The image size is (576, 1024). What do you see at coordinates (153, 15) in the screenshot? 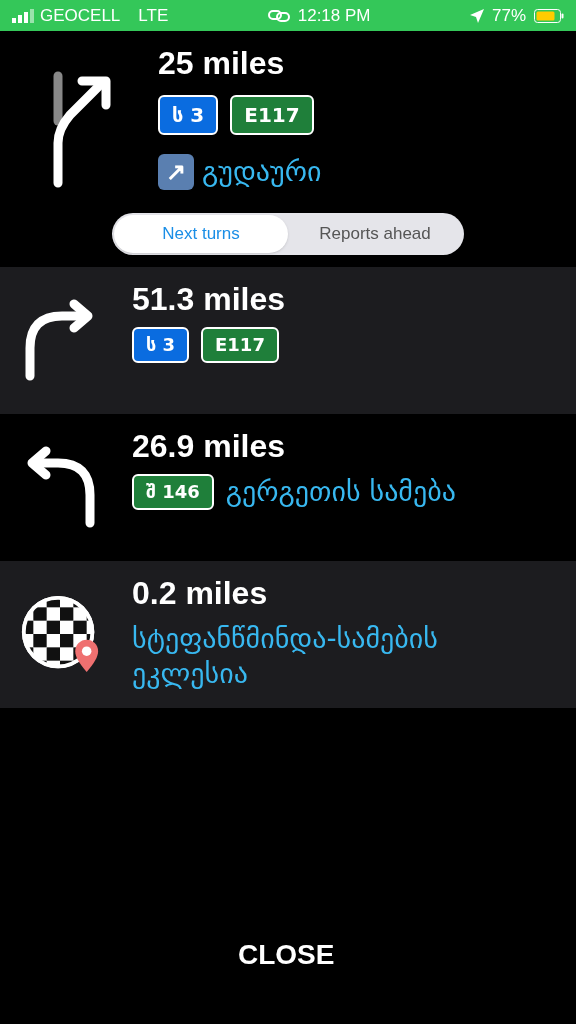
I see `network-type: LTE` at bounding box center [153, 15].